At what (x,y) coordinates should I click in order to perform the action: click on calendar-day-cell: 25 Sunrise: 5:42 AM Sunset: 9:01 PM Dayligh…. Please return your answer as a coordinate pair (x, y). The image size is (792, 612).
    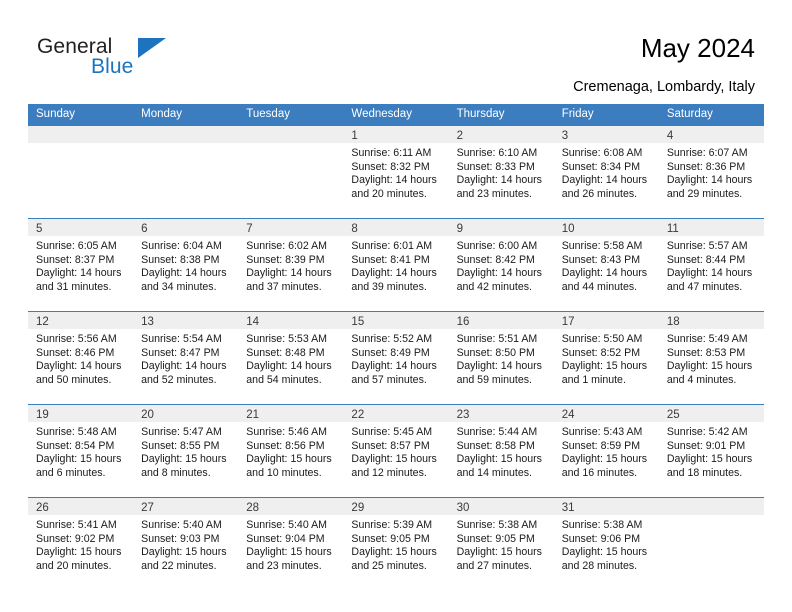
    Looking at the image, I should click on (711, 451).